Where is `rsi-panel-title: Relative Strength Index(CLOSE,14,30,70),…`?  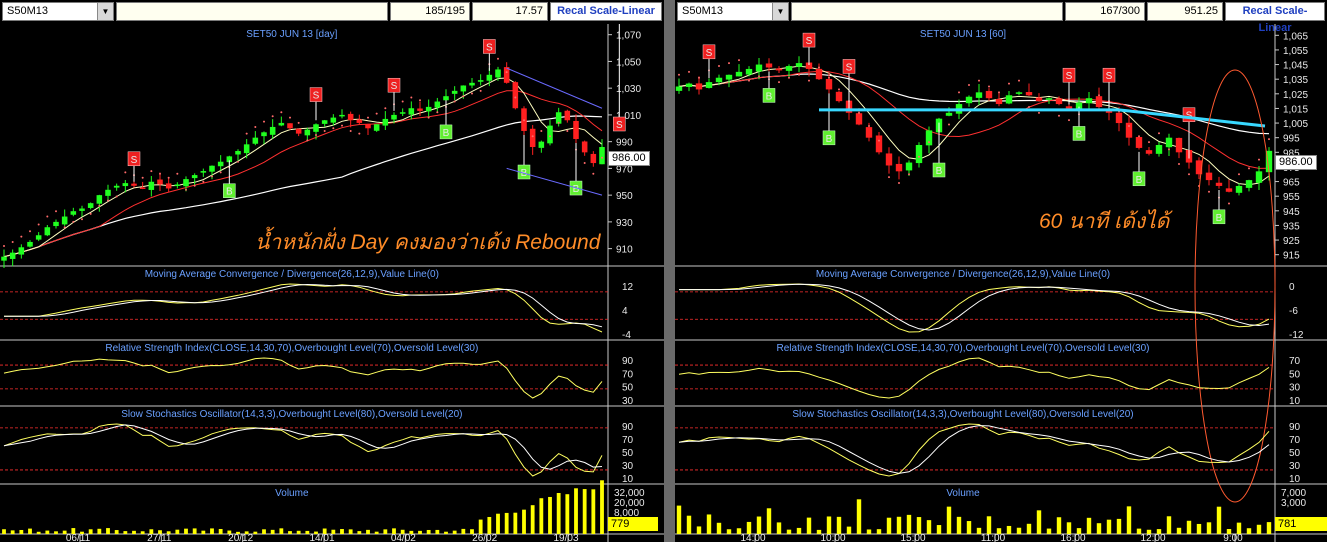
rsi-panel-title: Relative Strength Index(CLOSE,14,30,70),… is located at coordinates (963, 348).